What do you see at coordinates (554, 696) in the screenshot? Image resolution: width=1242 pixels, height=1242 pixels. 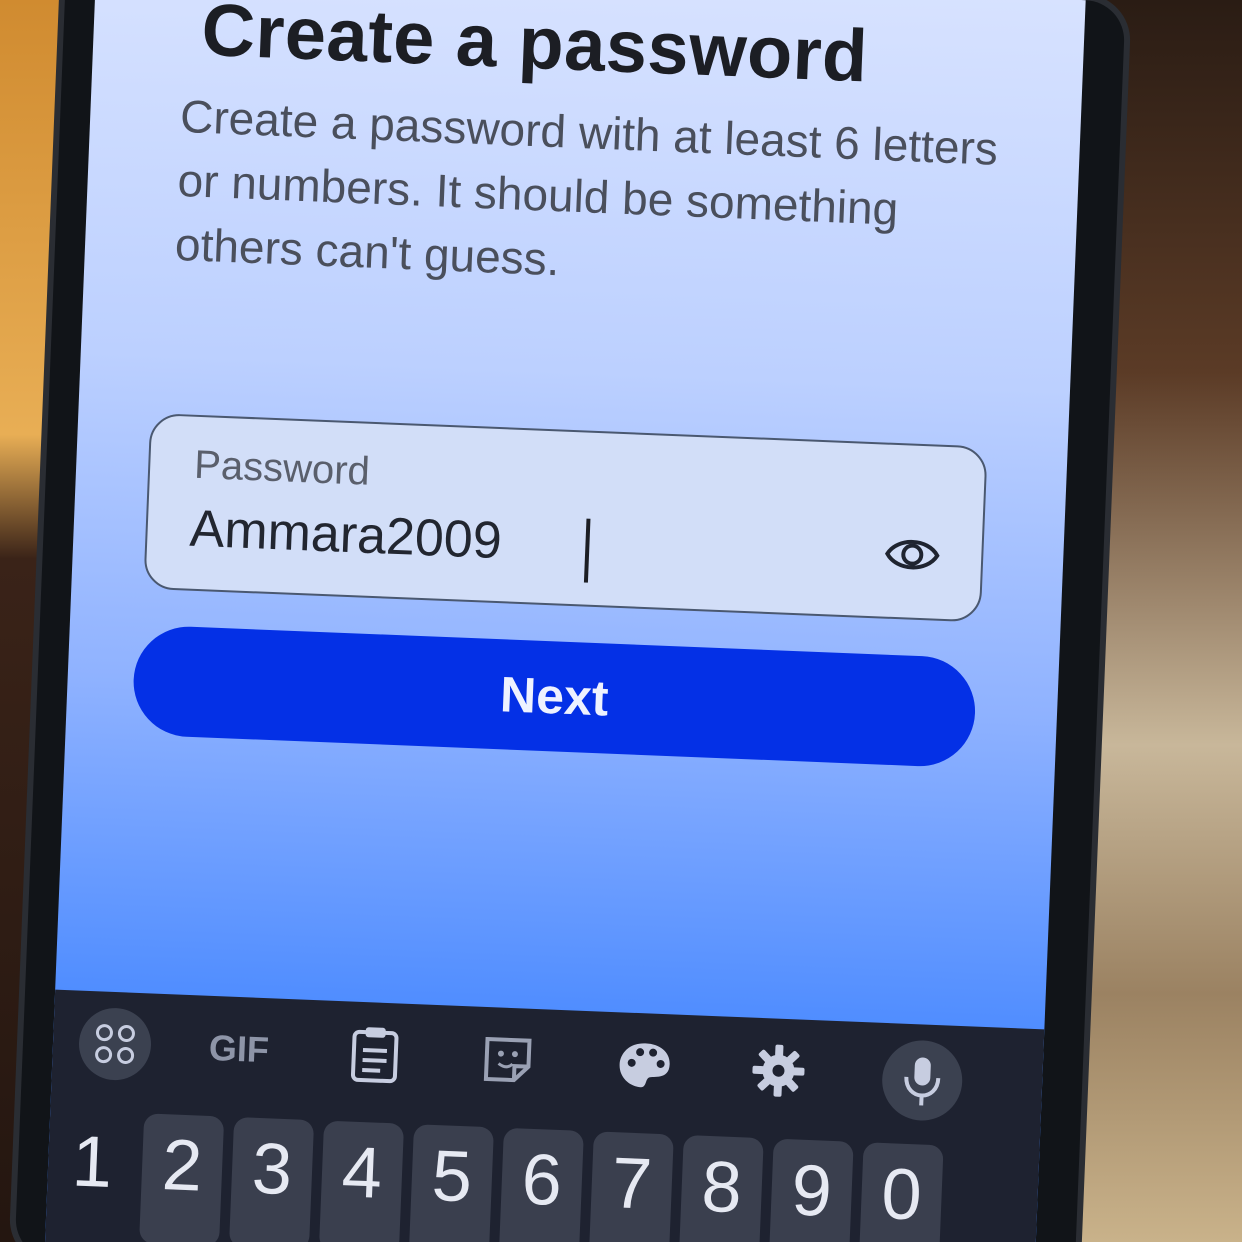 I see `next-button: Next` at bounding box center [554, 696].